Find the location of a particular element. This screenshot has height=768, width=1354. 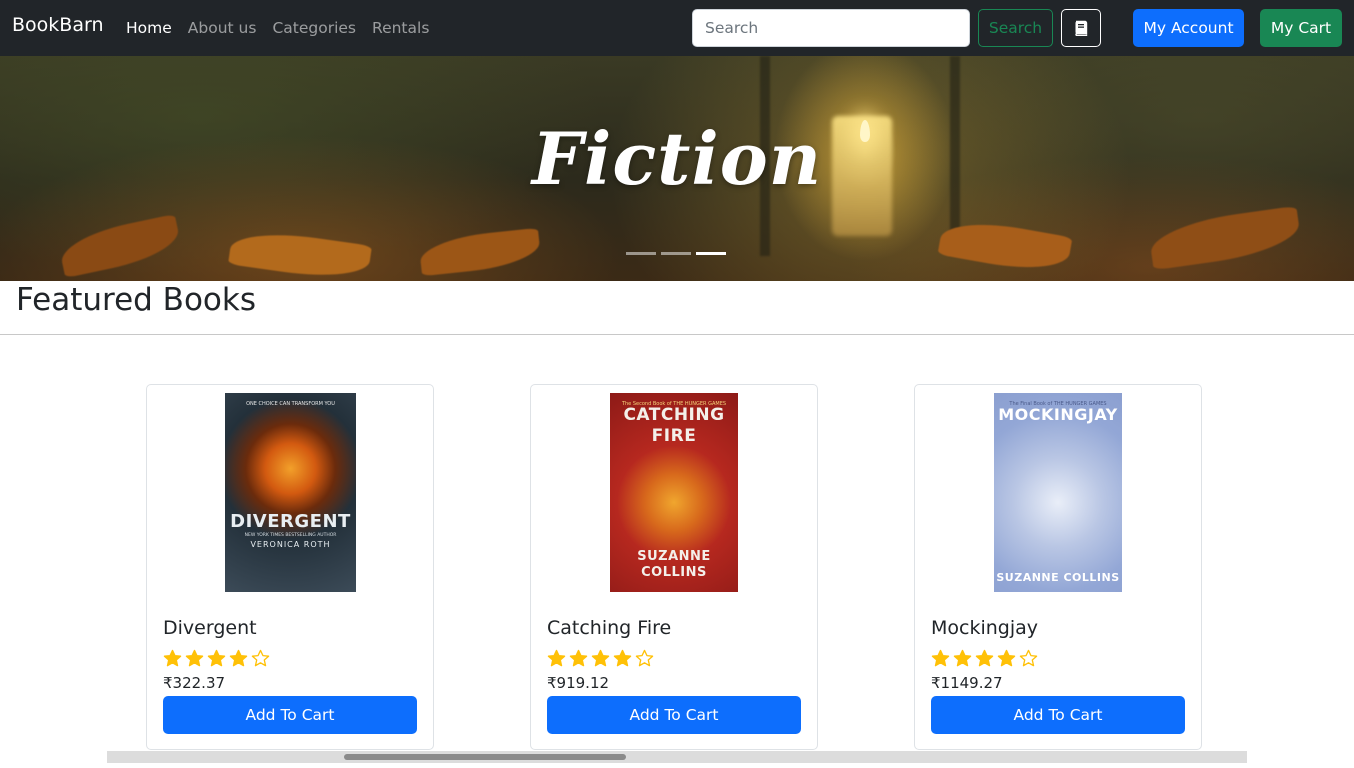

search-input is located at coordinates (831, 28).